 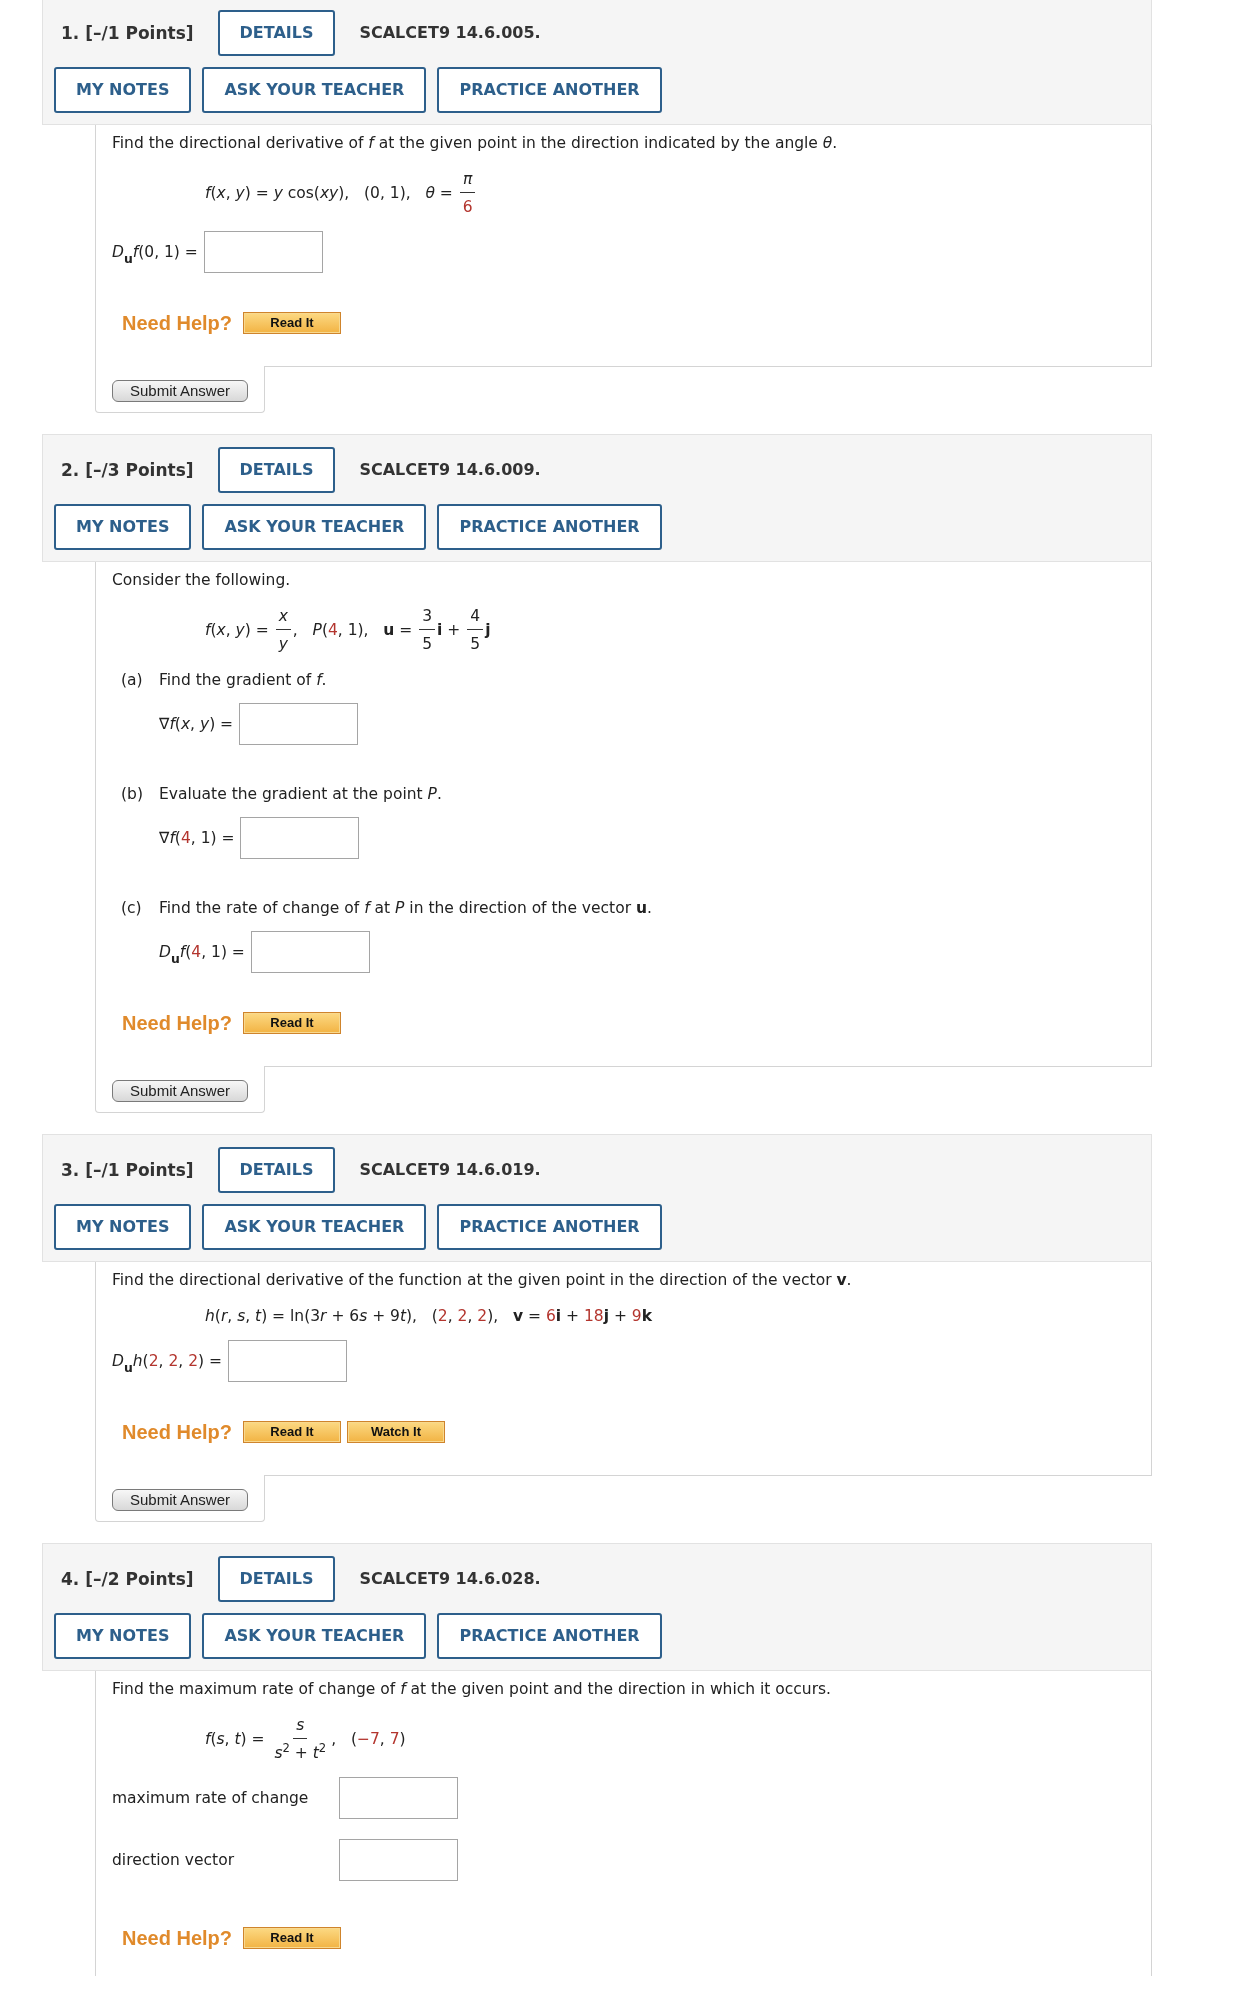 I want to click on points-label: 1. [–/1 Points], so click(x=127, y=33).